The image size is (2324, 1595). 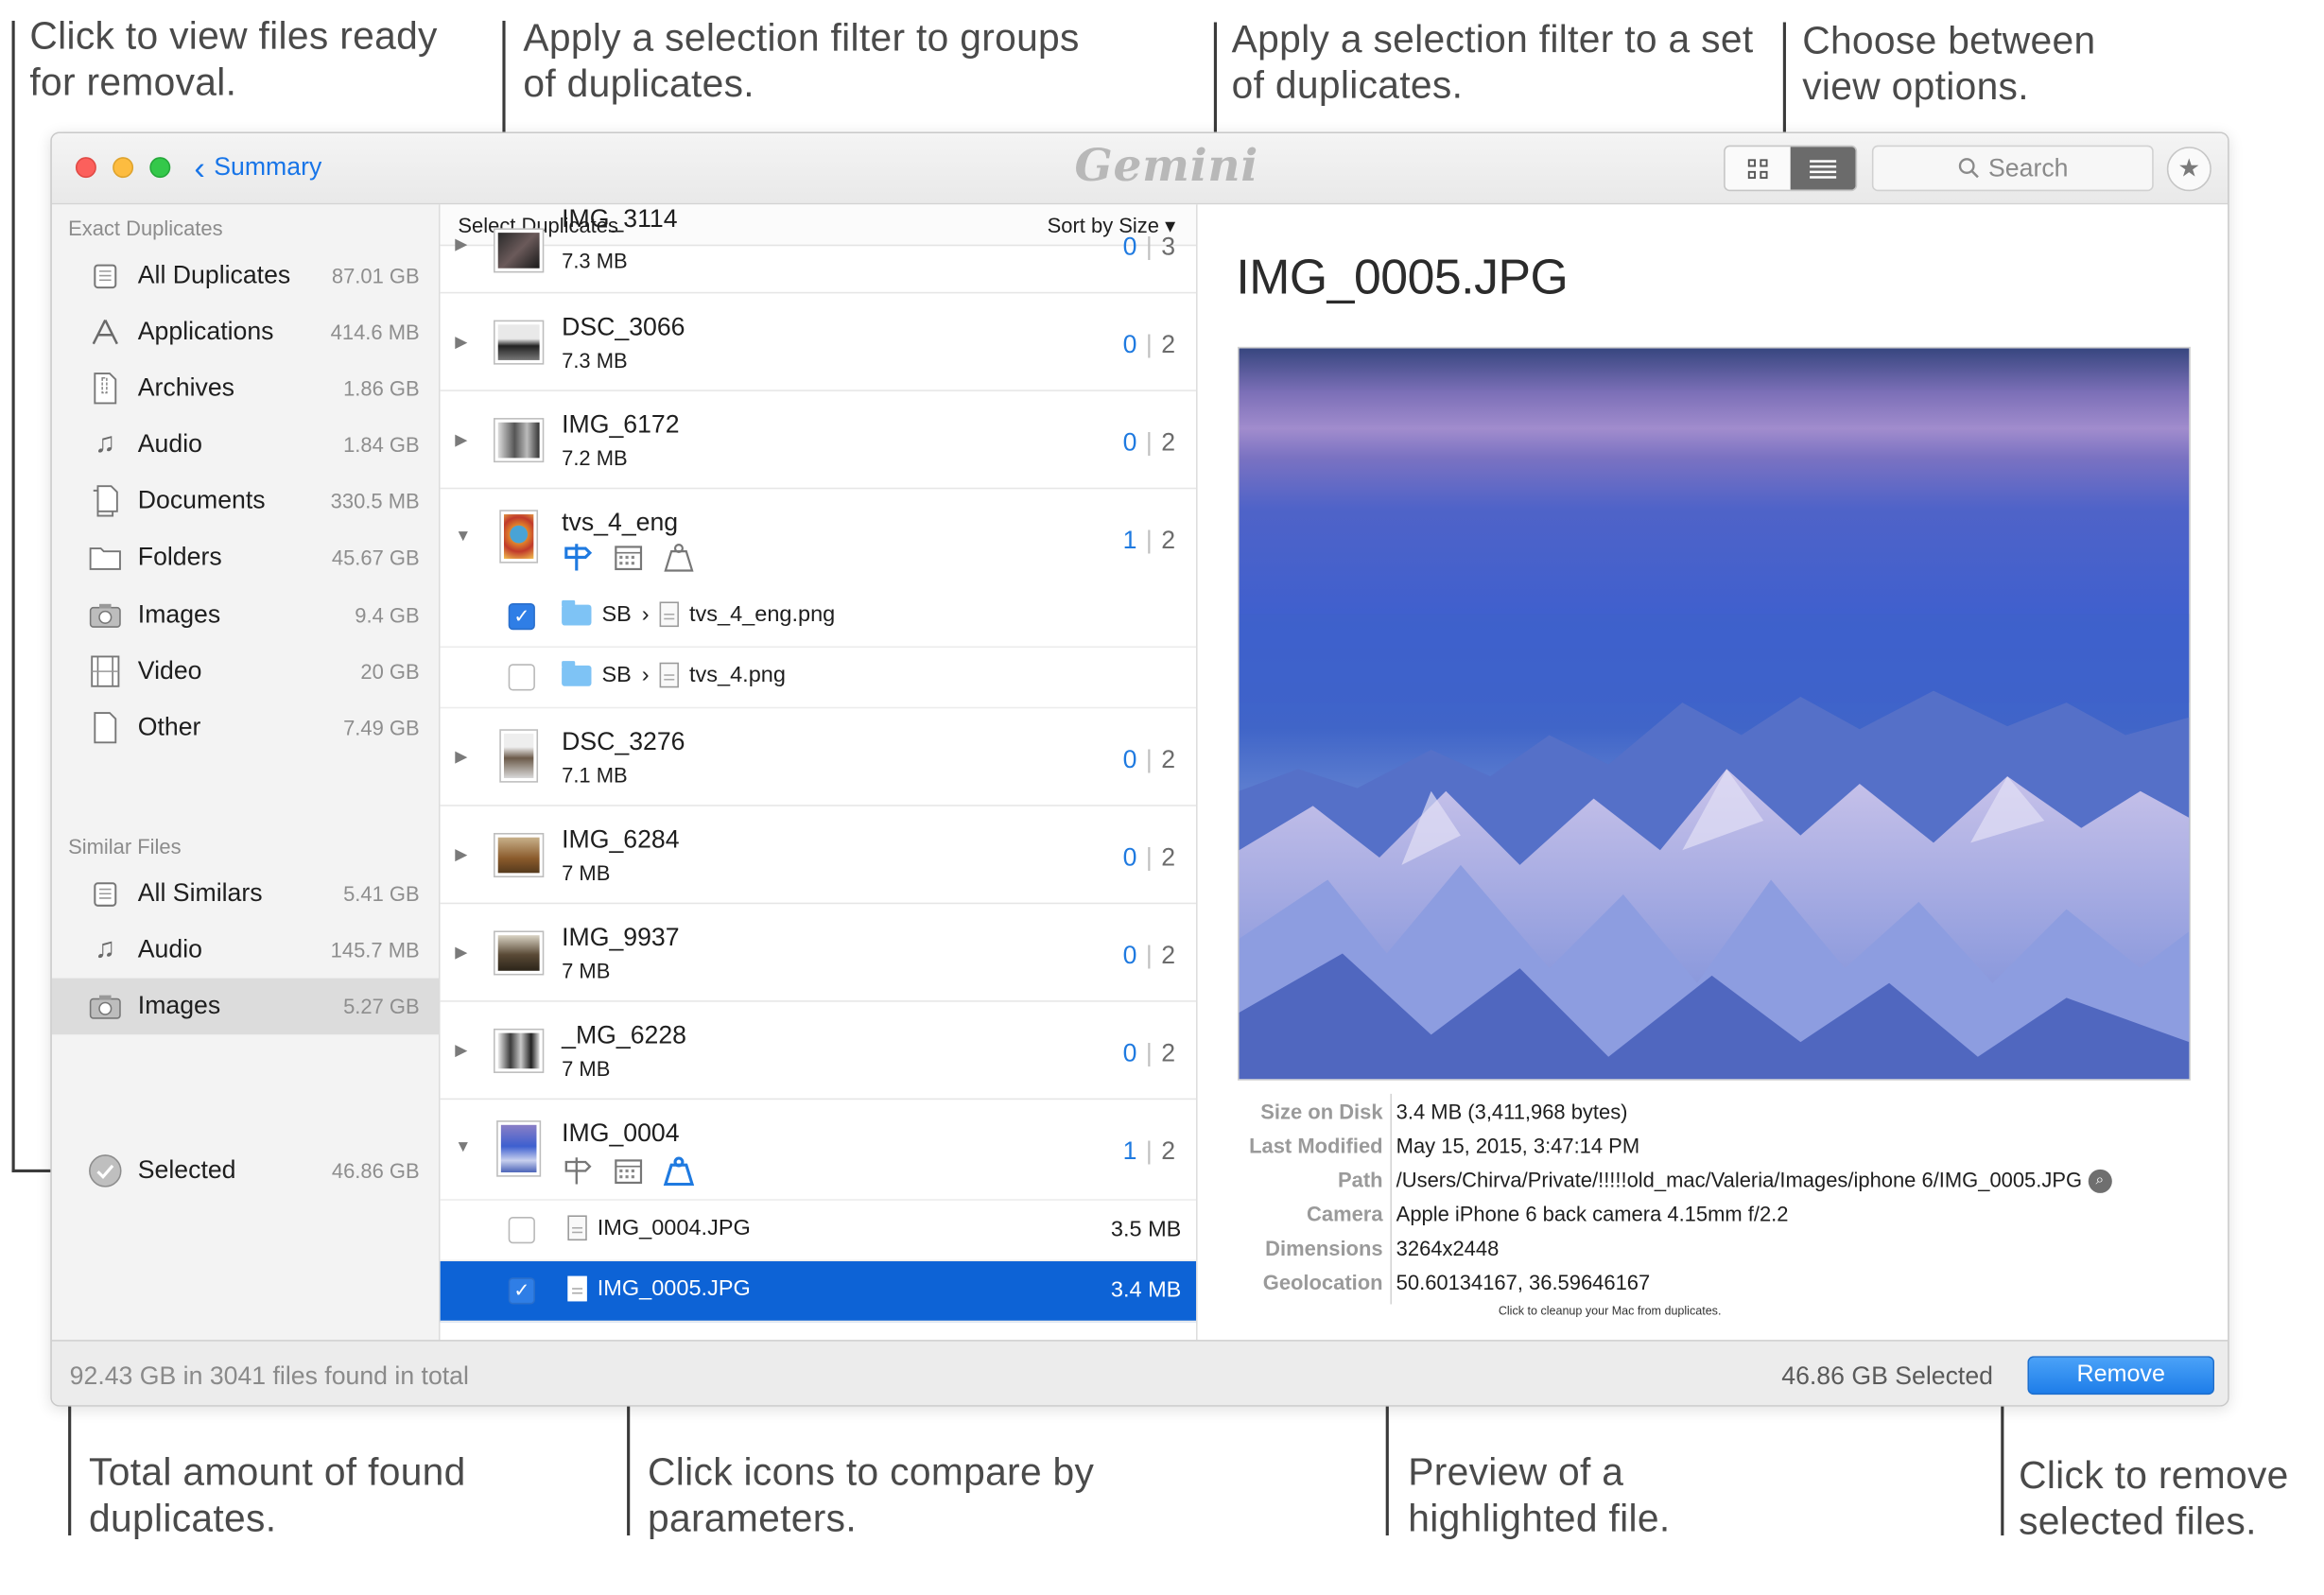 I want to click on sidebar-item-all-similars: All Similars 5.41 GB, so click(x=246, y=893).